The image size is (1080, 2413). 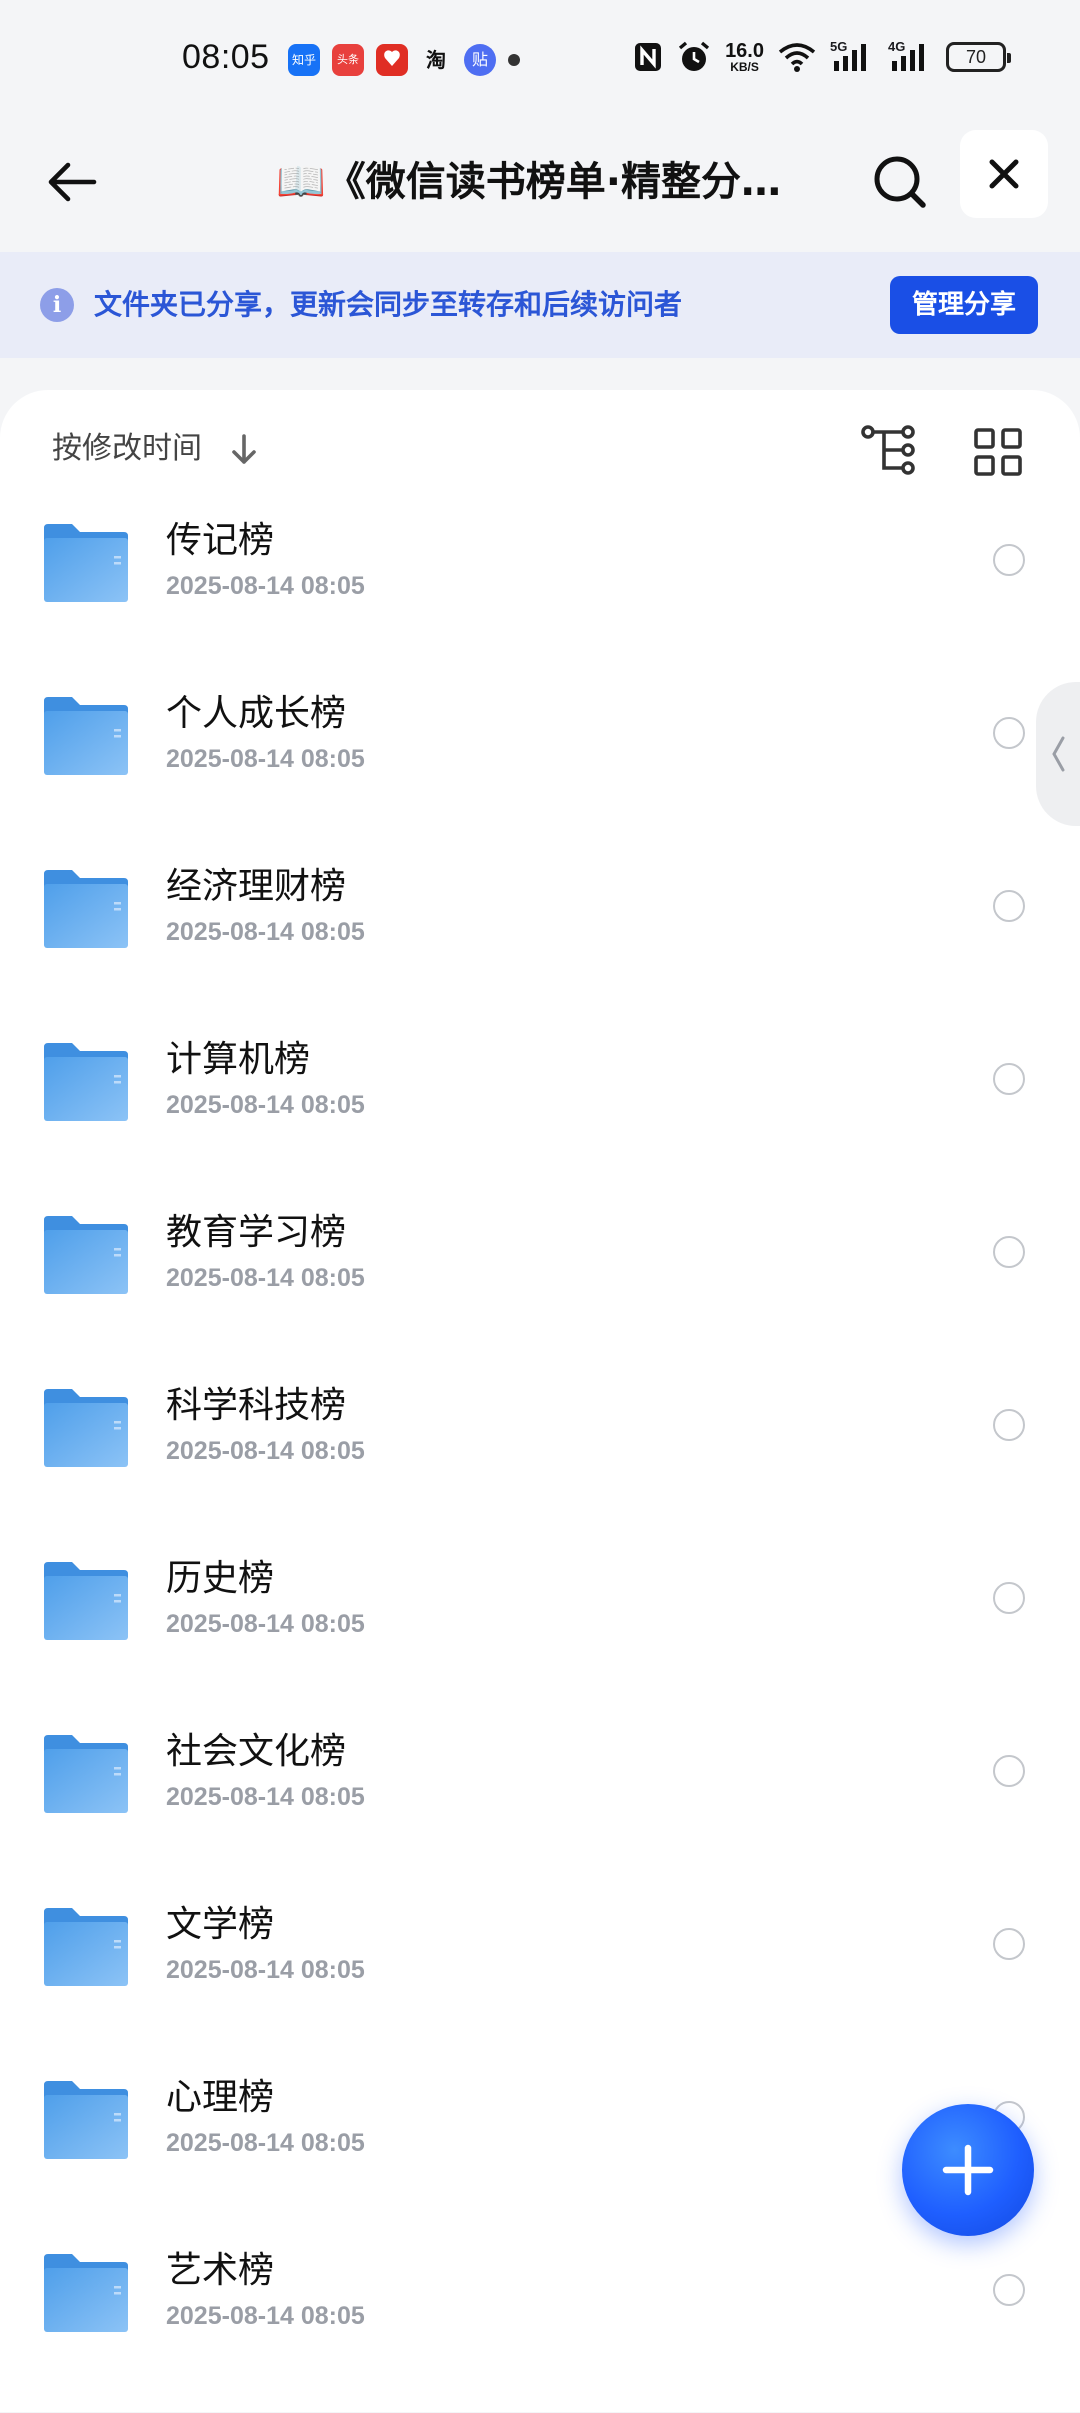 What do you see at coordinates (220, 2270) in the screenshot?
I see `folder-name: 艺术榜` at bounding box center [220, 2270].